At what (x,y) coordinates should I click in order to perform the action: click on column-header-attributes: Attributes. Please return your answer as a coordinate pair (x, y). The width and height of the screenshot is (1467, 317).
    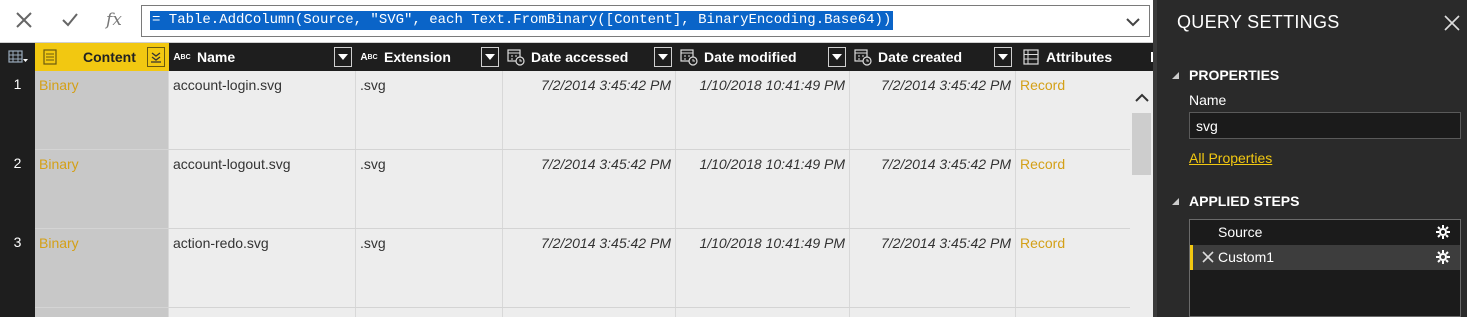
    Looking at the image, I should click on (1084, 57).